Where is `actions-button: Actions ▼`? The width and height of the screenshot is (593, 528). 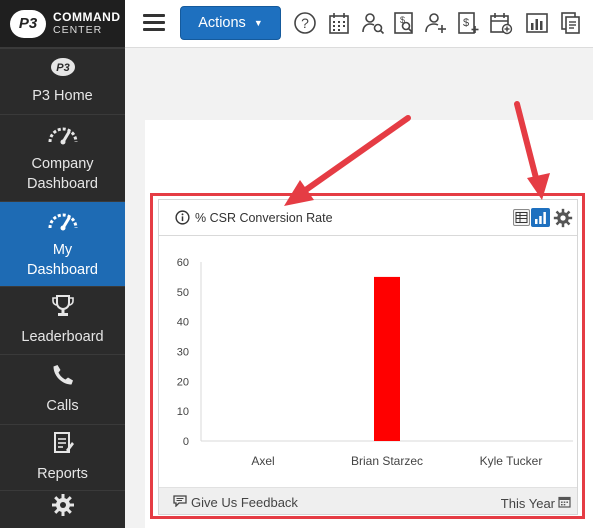
actions-button: Actions ▼ is located at coordinates (230, 23).